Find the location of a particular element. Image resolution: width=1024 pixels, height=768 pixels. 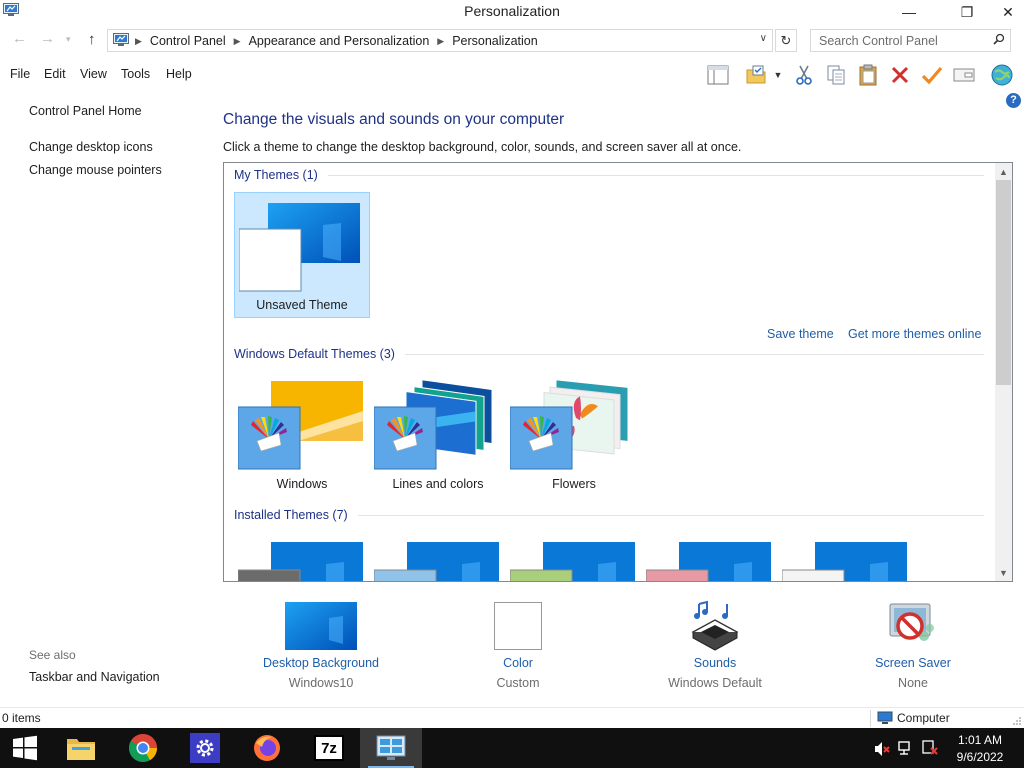

settings-icon is located at coordinates (205, 748).